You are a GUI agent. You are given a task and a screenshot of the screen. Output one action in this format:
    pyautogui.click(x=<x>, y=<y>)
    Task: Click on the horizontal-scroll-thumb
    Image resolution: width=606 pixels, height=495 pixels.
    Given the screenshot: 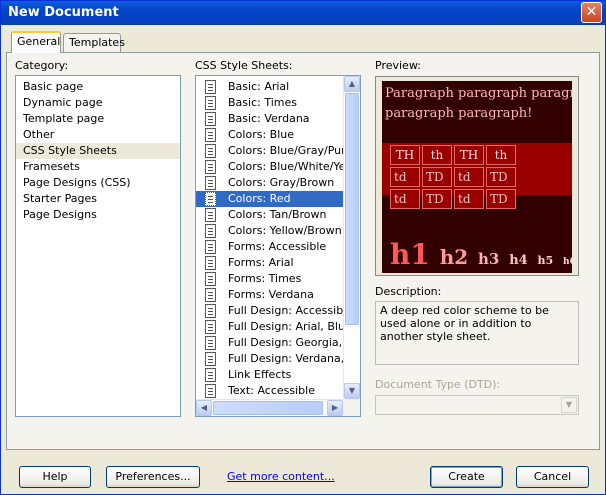 What is the action you would take?
    pyautogui.click(x=268, y=408)
    